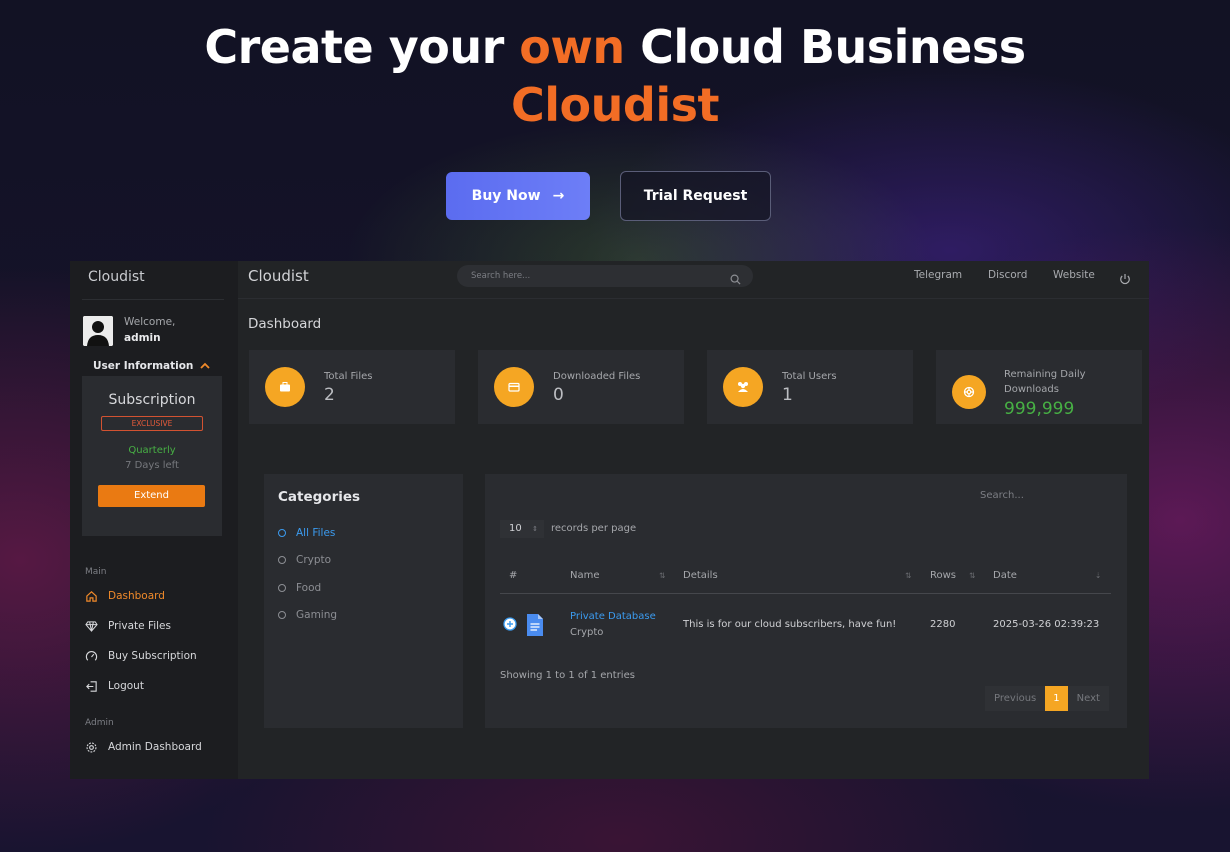 Image resolution: width=1230 pixels, height=852 pixels. What do you see at coordinates (825, 47) in the screenshot?
I see `title-text-end: Cloud Business` at bounding box center [825, 47].